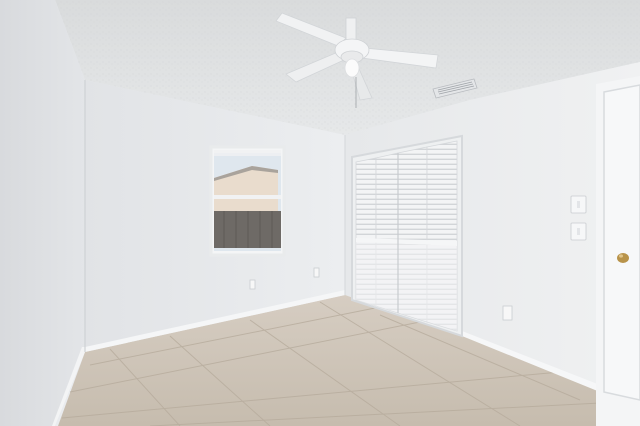  What do you see at coordinates (507, 313) in the screenshot?
I see `outlet-right` at bounding box center [507, 313].